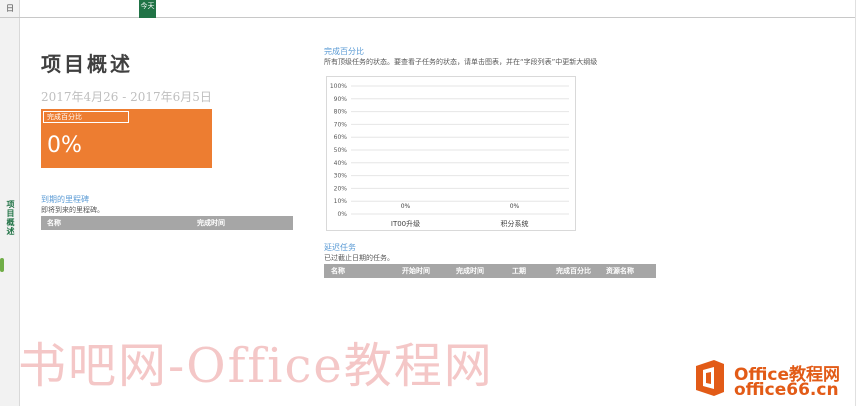 This screenshot has height=406, width=856. Describe the element at coordinates (64, 145) in the screenshot. I see `percent-complete-value: 0%` at that location.